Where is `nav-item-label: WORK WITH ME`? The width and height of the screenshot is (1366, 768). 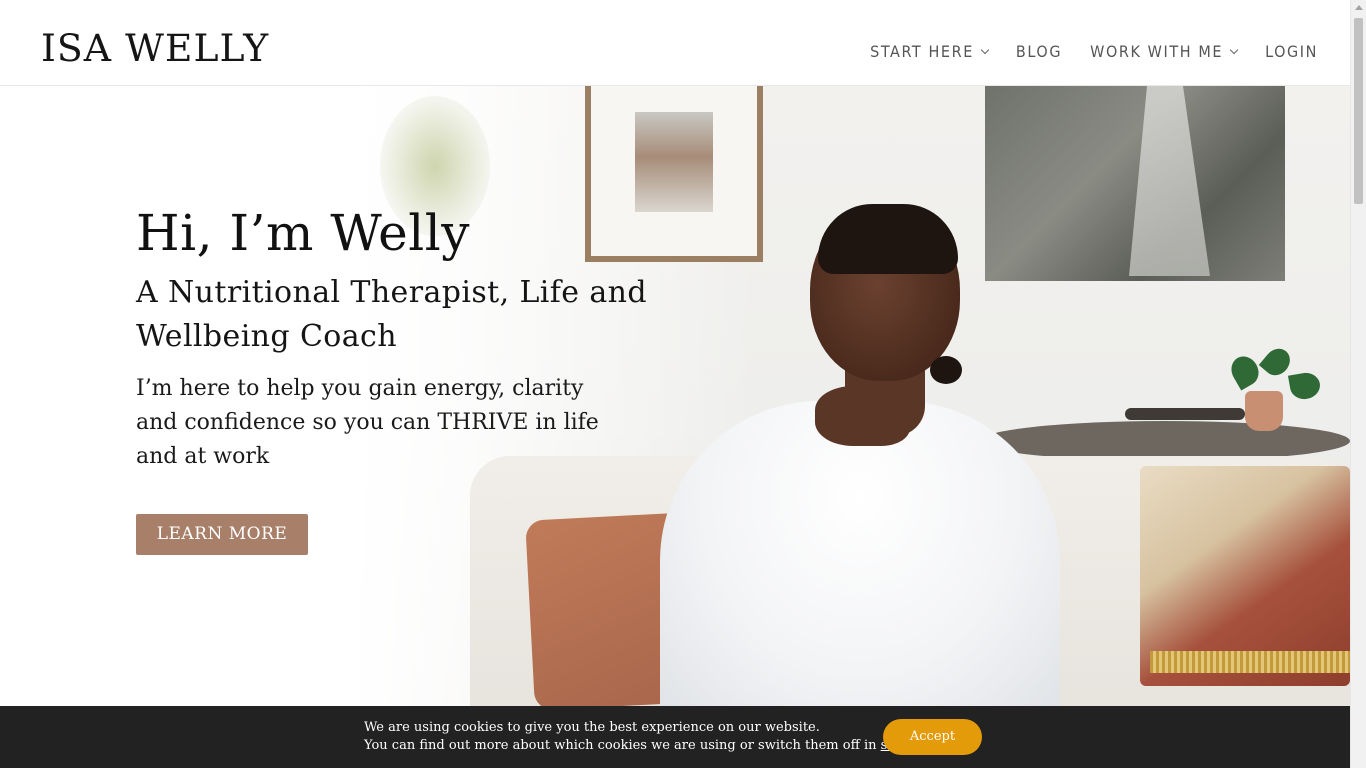 nav-item-label: WORK WITH ME is located at coordinates (1157, 51).